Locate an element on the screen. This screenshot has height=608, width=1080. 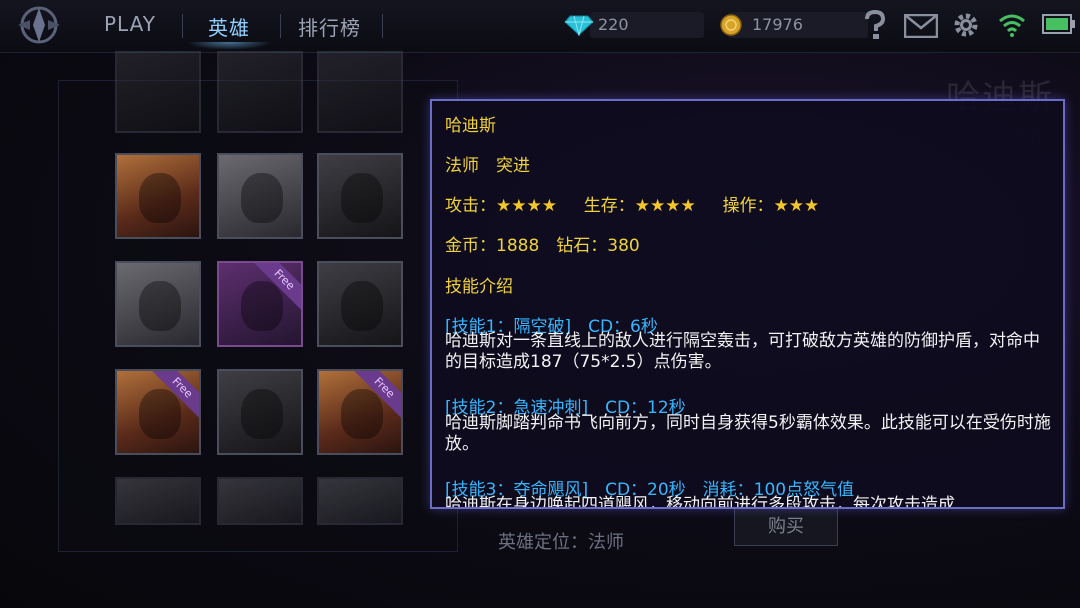
nav-ranking-tab: 排行榜 is located at coordinates (329, 26).